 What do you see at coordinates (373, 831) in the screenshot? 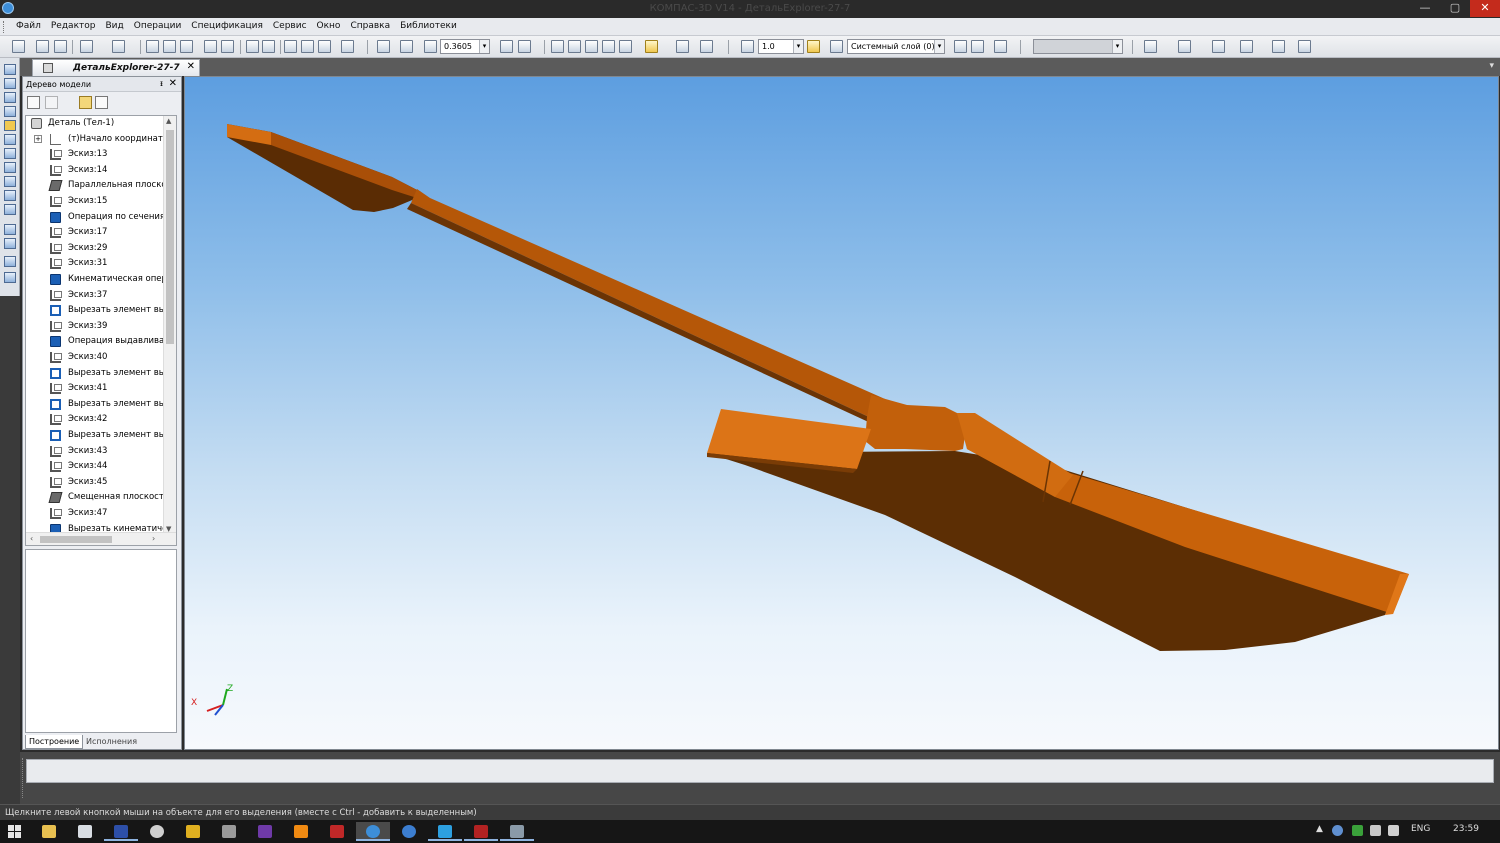
I see `kompas-taskbar-icon` at bounding box center [373, 831].